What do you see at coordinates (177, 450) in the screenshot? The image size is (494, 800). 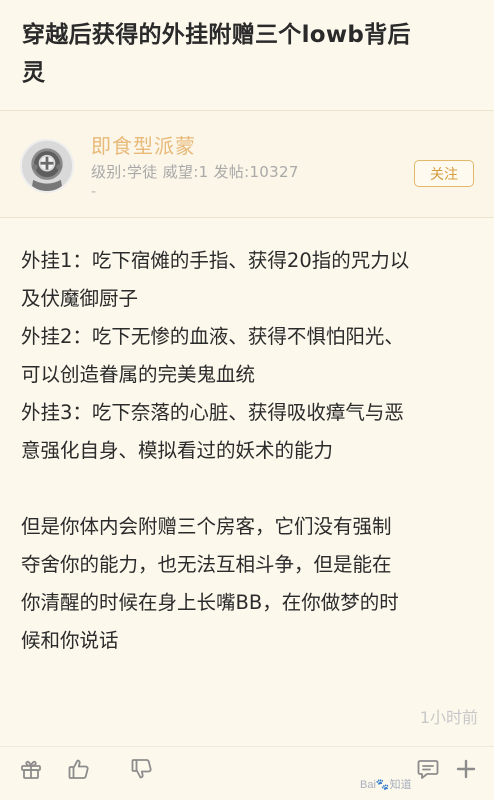 I see `body-line: 意强化自身、模拟看过的妖术的能力` at bounding box center [177, 450].